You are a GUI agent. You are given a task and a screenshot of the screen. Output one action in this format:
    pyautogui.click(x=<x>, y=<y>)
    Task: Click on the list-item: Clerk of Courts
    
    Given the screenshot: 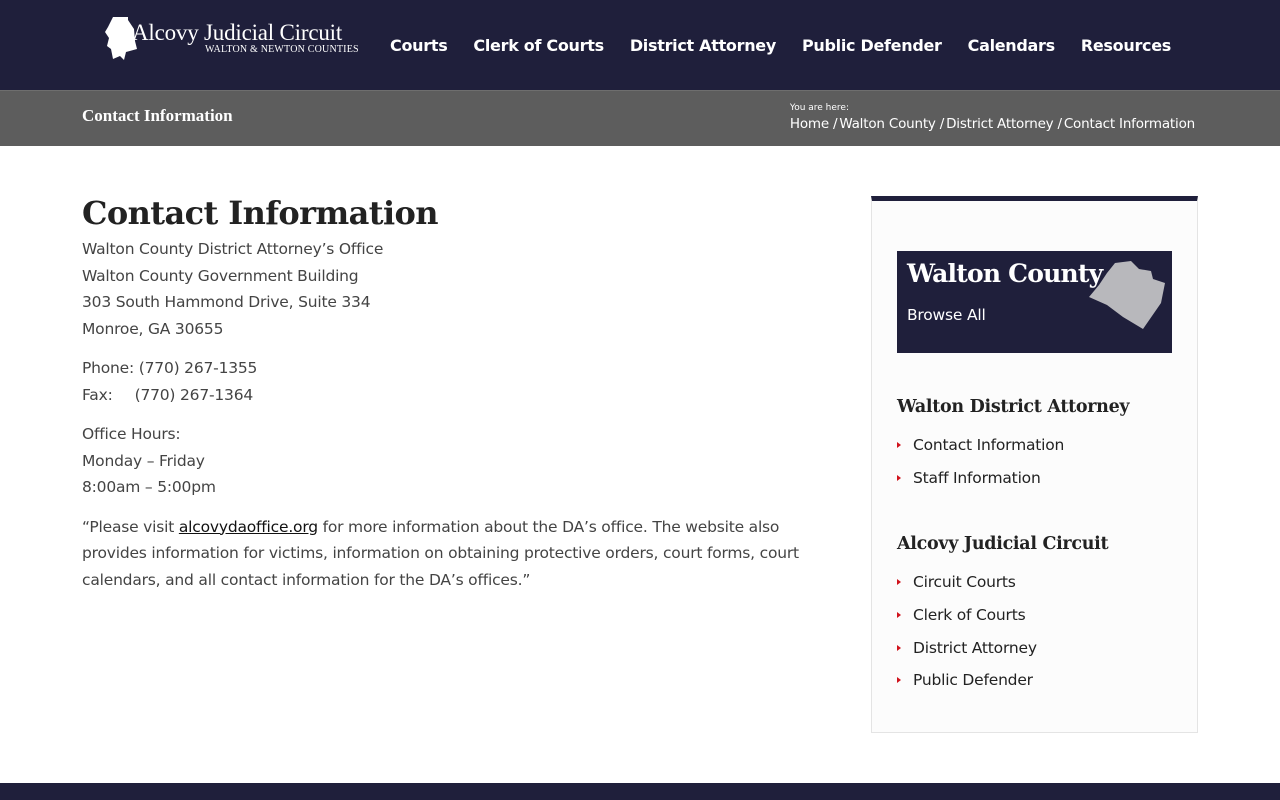 What is the action you would take?
    pyautogui.click(x=967, y=615)
    